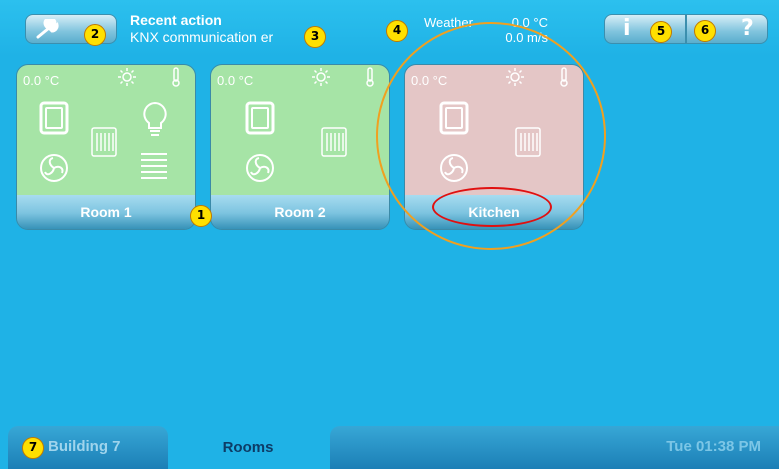 Image resolution: width=779 pixels, height=469 pixels. Describe the element at coordinates (526, 37) in the screenshot. I see `weather-wind-speed: 0.0 m/s` at that location.